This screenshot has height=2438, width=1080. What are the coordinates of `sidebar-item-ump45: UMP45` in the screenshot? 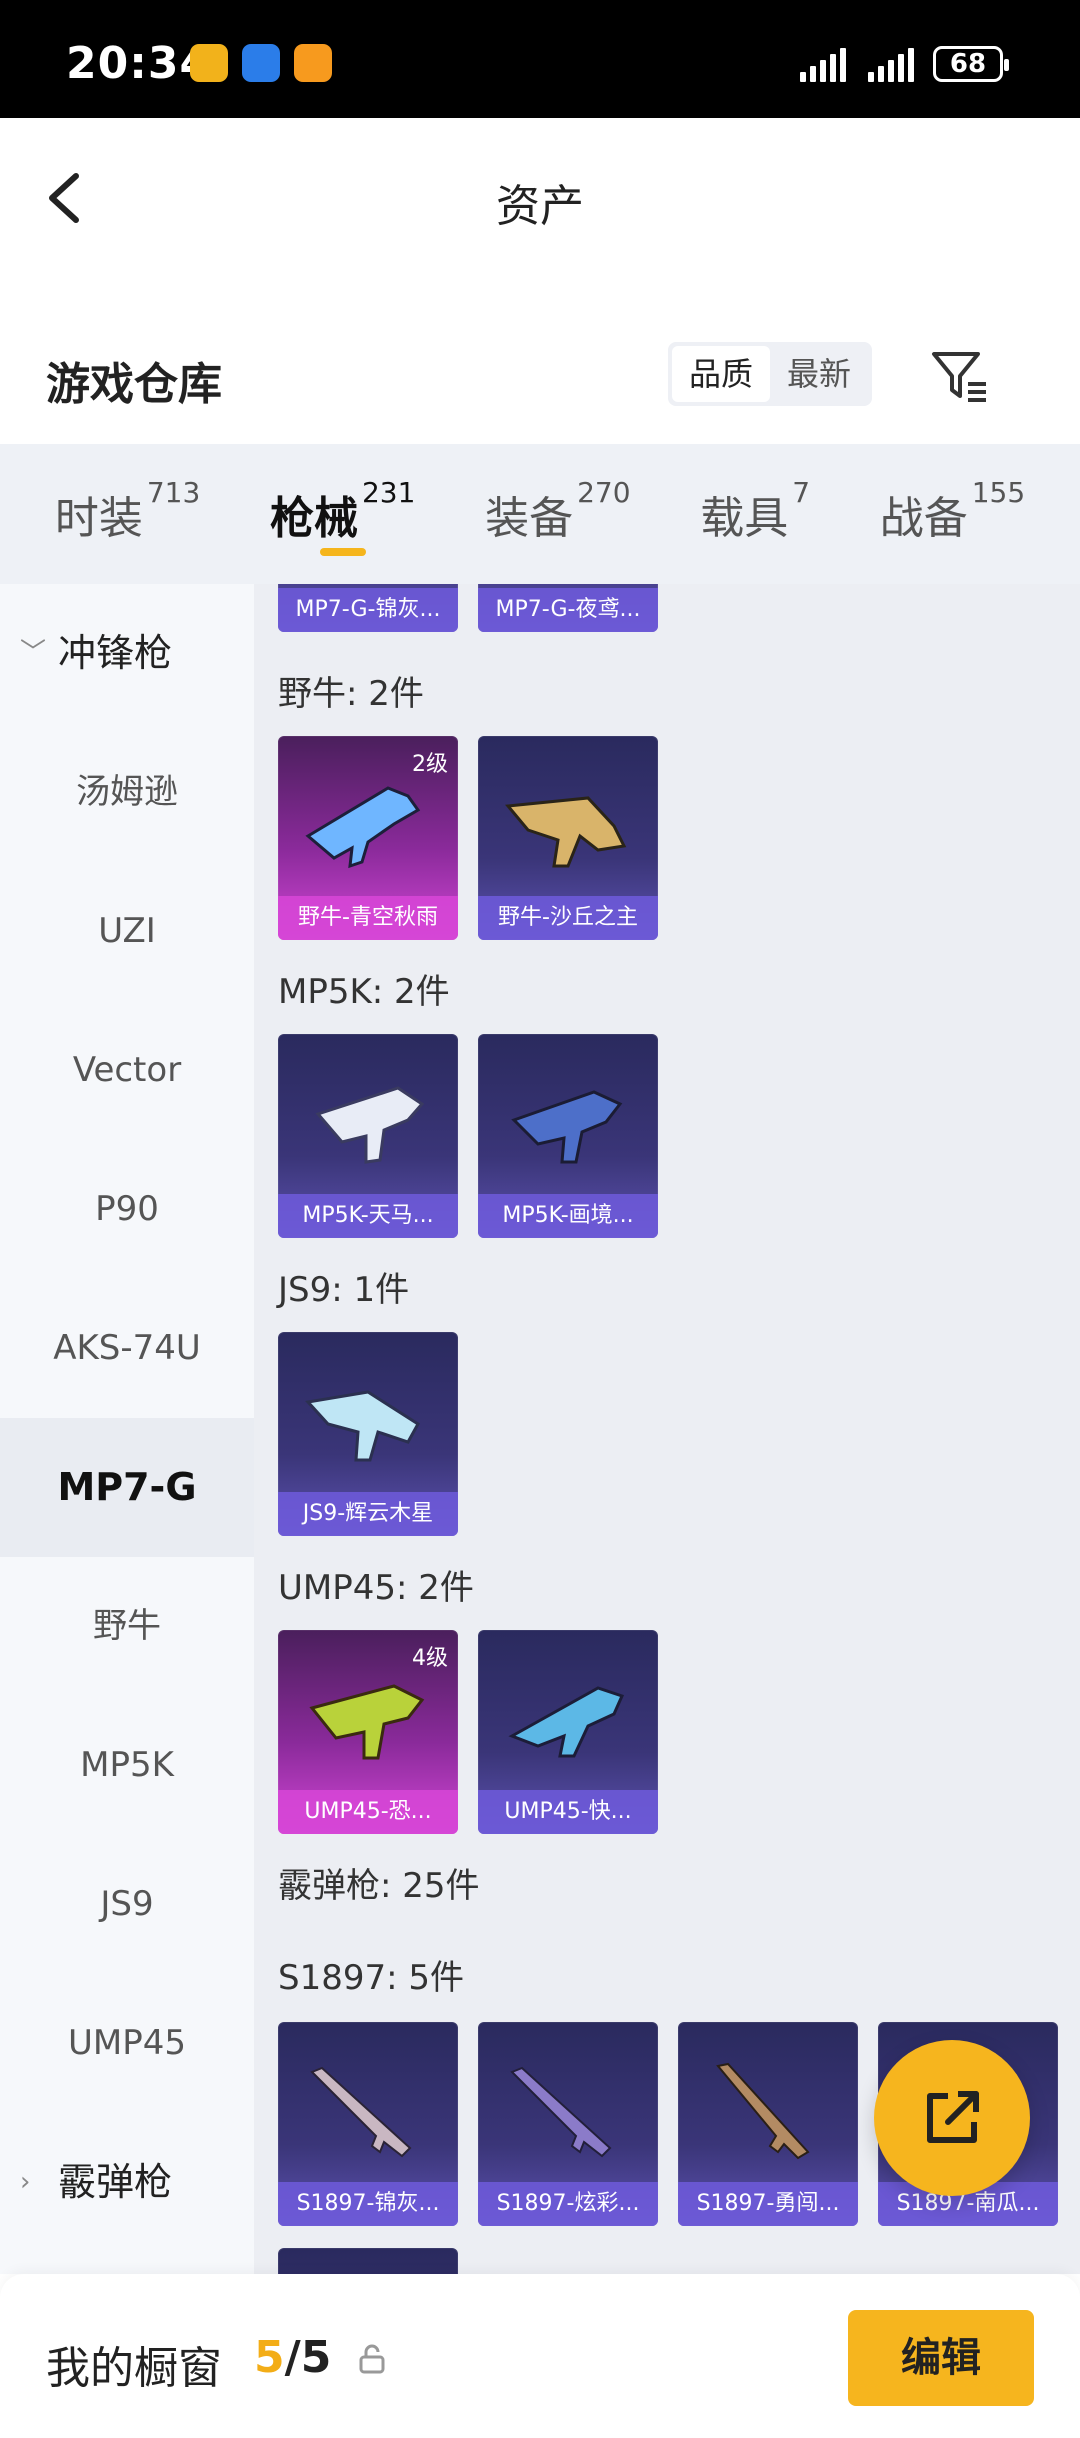 It's located at (127, 2043).